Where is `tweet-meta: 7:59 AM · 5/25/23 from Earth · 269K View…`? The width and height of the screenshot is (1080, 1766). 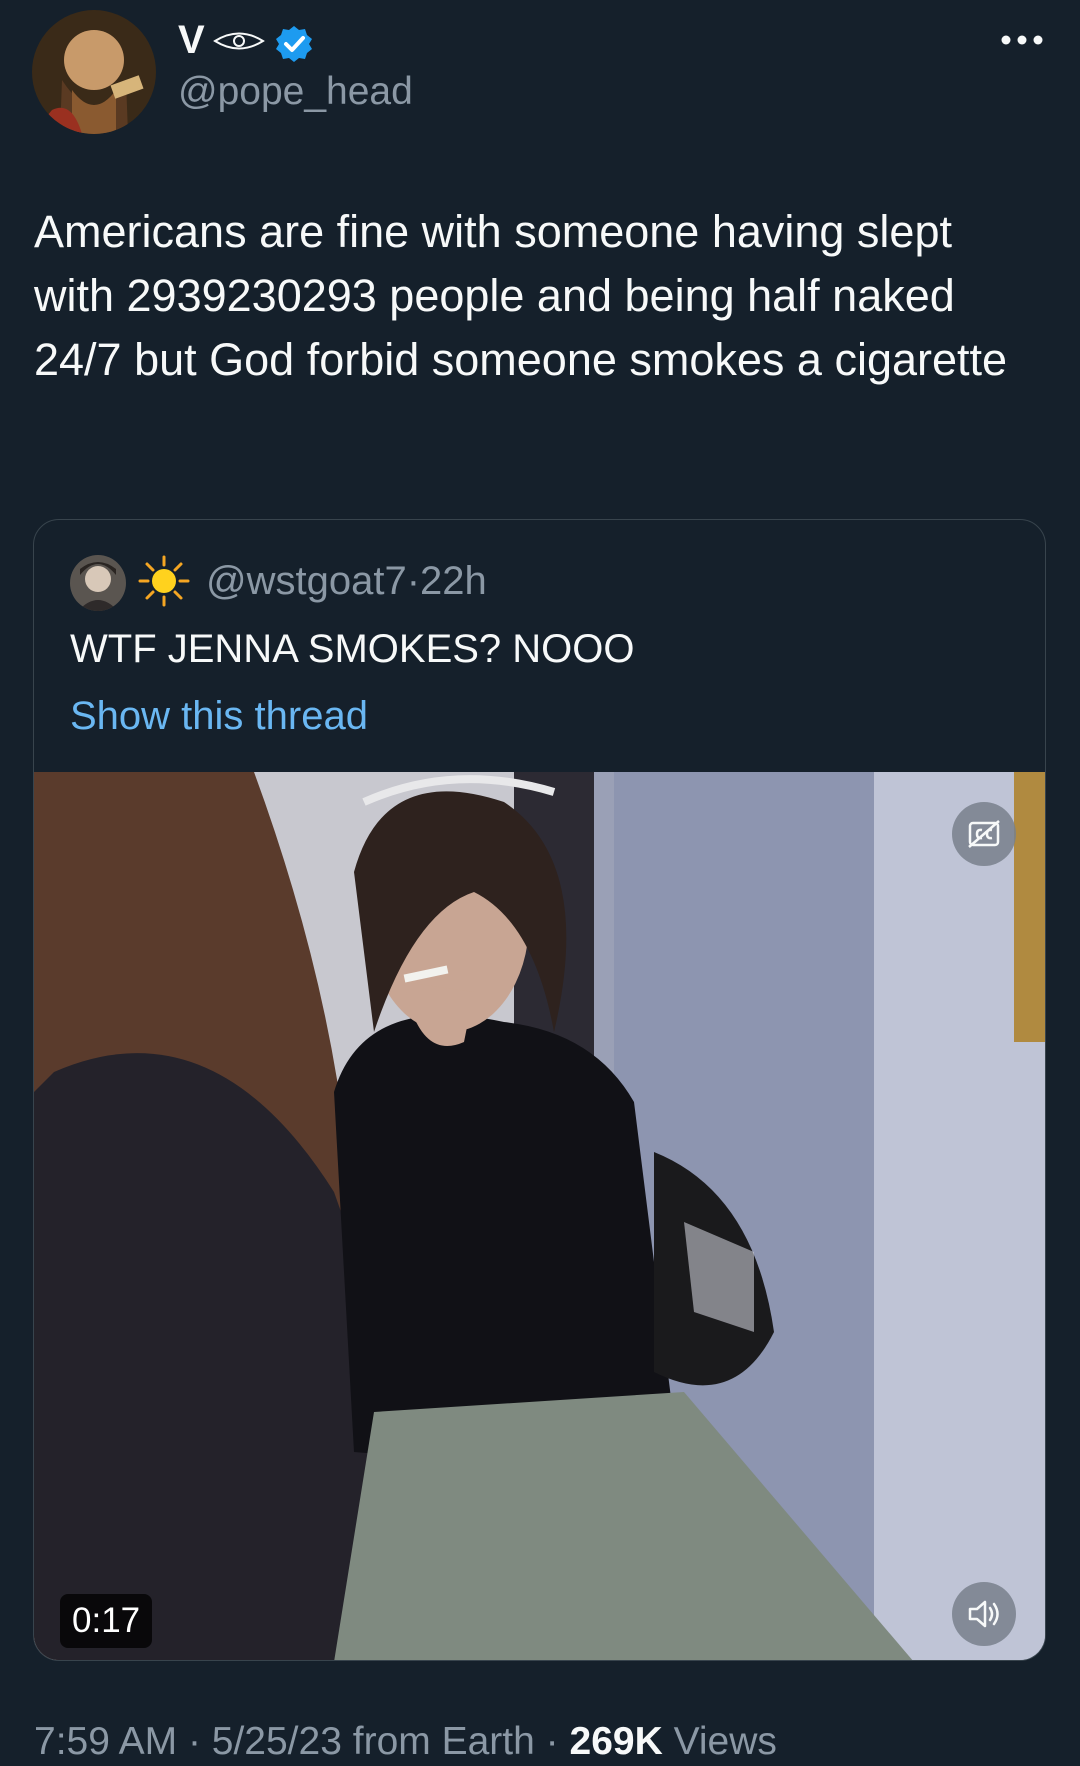
tweet-meta: 7:59 AM · 5/25/23 from Earth · 269K View… is located at coordinates (405, 1742).